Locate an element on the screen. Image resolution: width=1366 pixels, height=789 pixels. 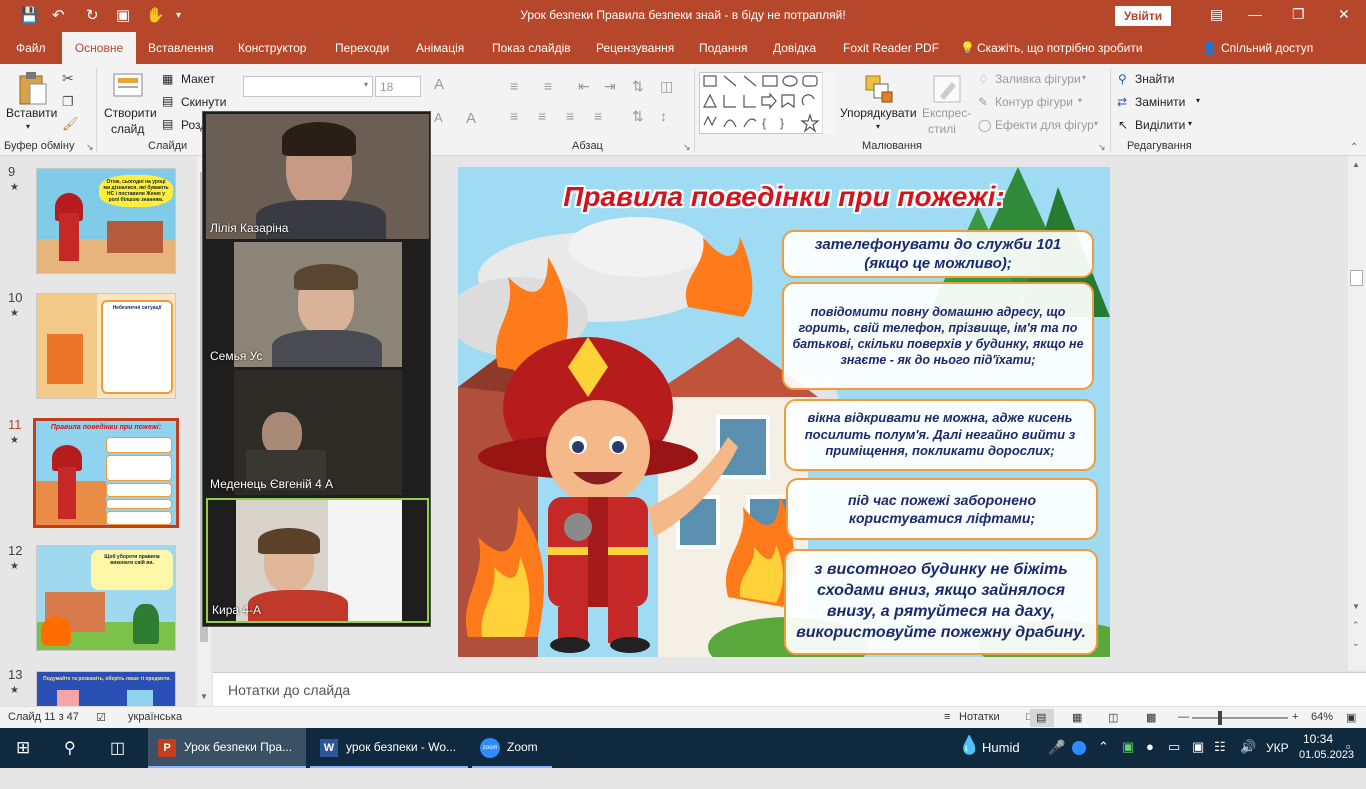
tab-insert: Вставлення is located at coordinates (181, 48).